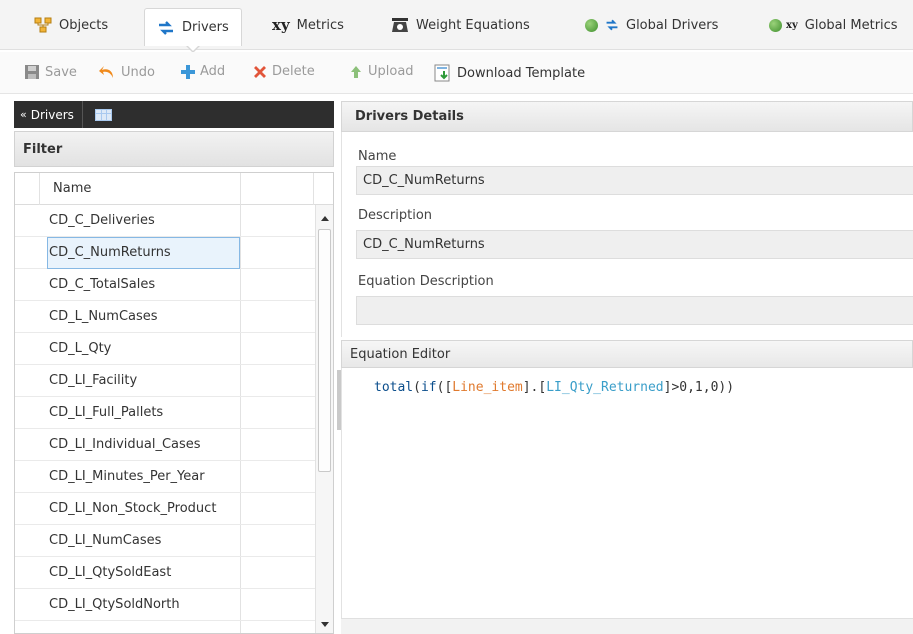 The image size is (913, 634). Describe the element at coordinates (325, 218) in the screenshot. I see `scroll-up-arrow-icon` at that location.